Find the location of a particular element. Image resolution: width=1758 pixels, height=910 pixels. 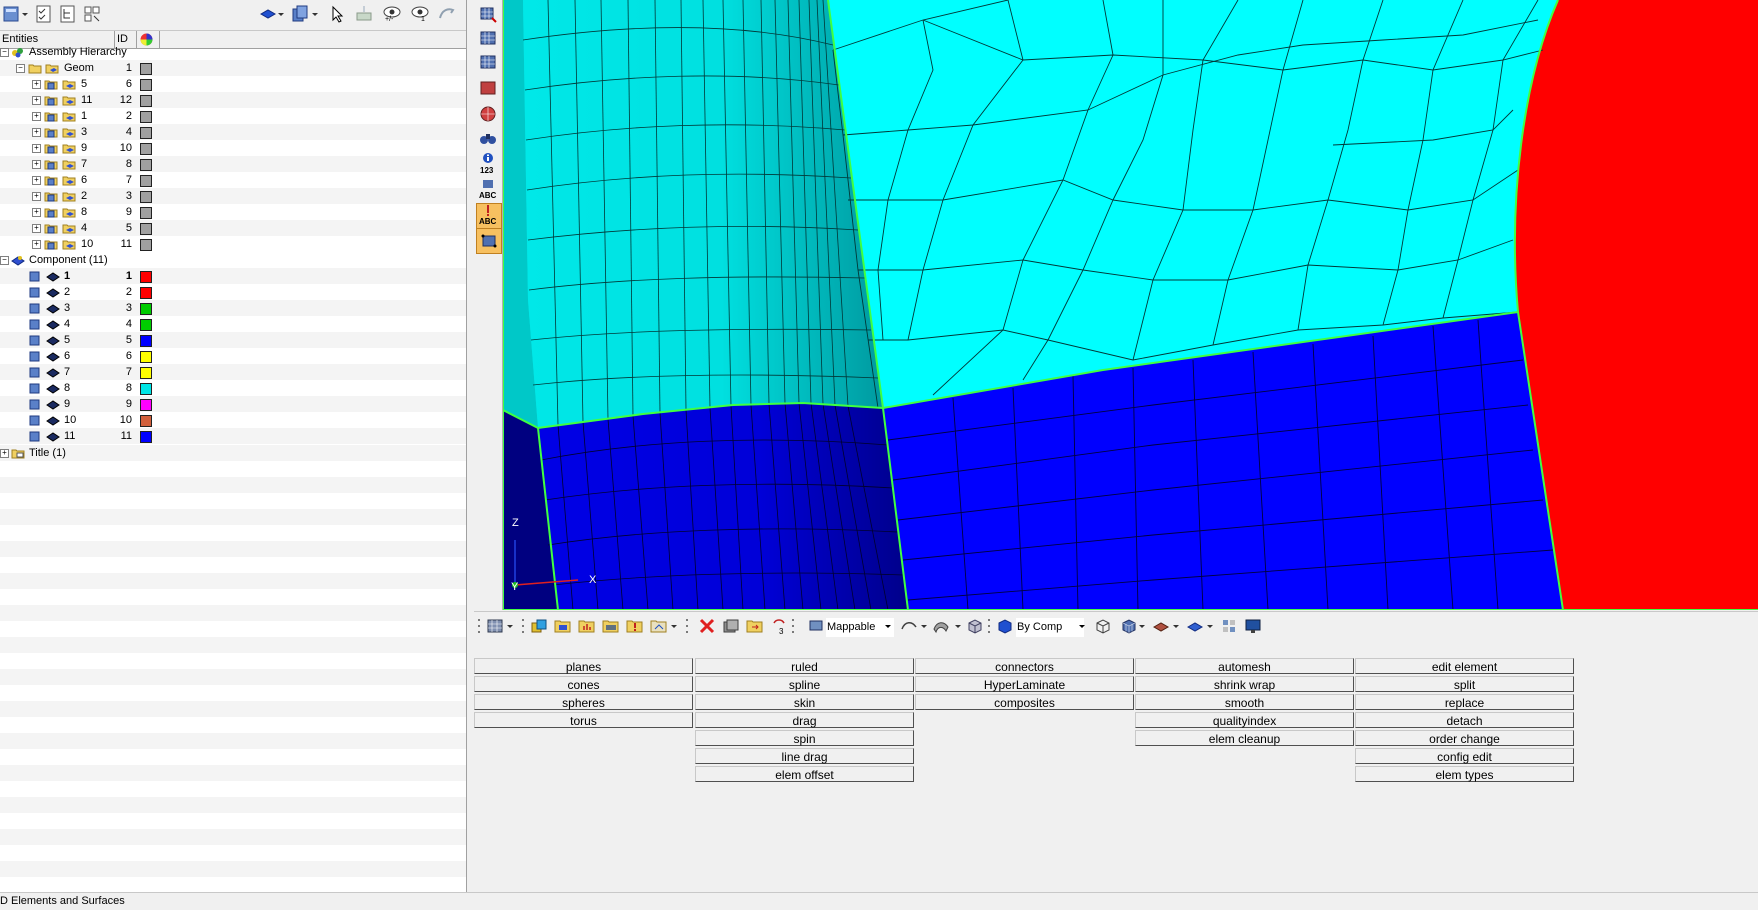

checklist-icon is located at coordinates (44, 14).